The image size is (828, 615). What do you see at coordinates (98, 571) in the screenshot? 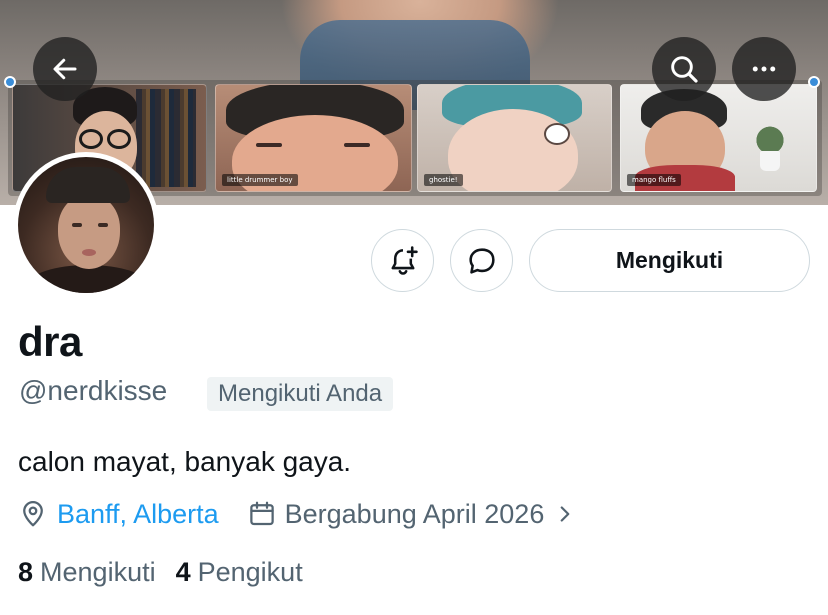
I see `following-label: Mengikuti` at bounding box center [98, 571].